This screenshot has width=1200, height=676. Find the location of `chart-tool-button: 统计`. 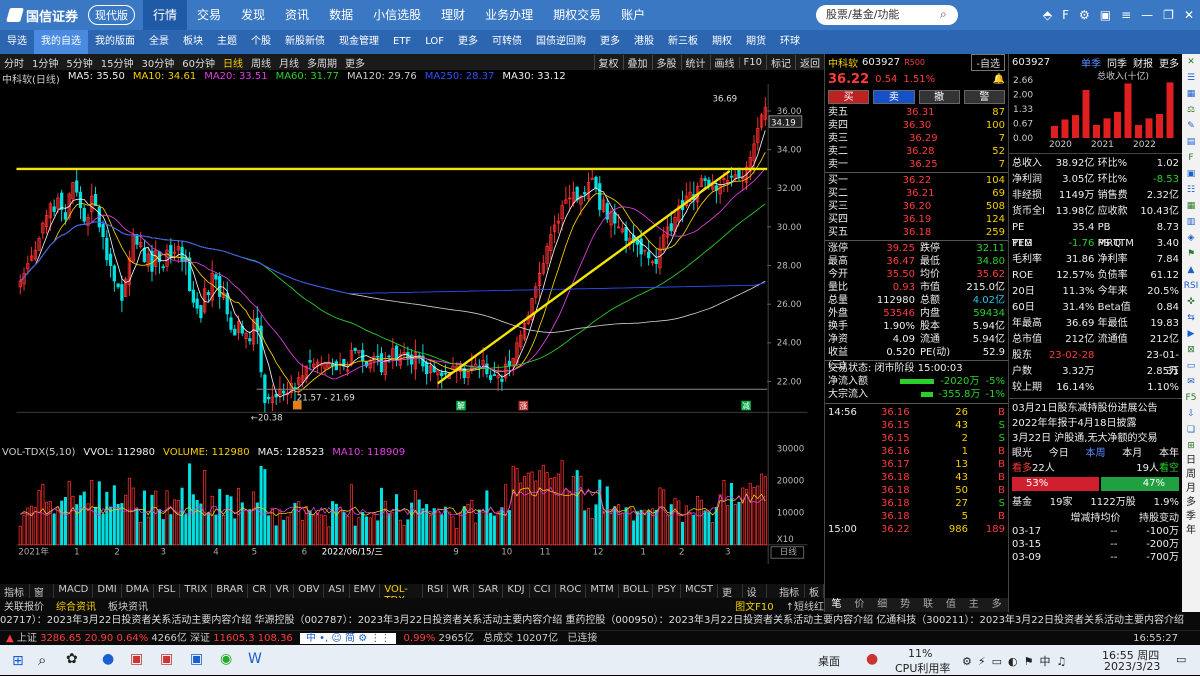

chart-tool-button: 统计 is located at coordinates (695, 62).